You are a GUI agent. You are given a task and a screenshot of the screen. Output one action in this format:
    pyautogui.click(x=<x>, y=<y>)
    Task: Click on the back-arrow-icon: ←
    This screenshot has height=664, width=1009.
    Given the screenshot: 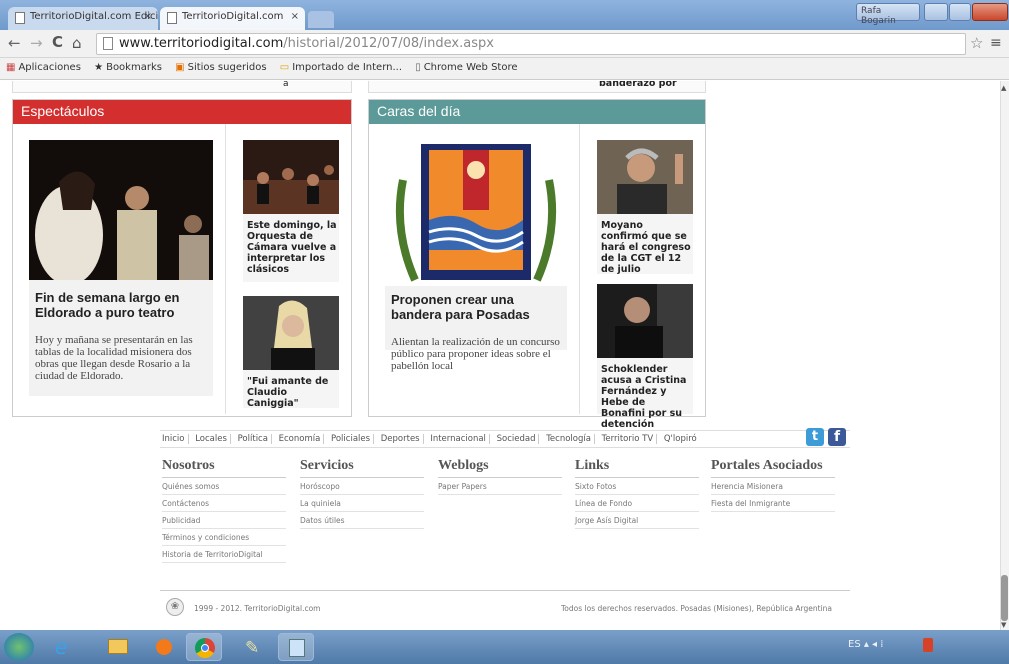 What is the action you would take?
    pyautogui.click(x=14, y=43)
    